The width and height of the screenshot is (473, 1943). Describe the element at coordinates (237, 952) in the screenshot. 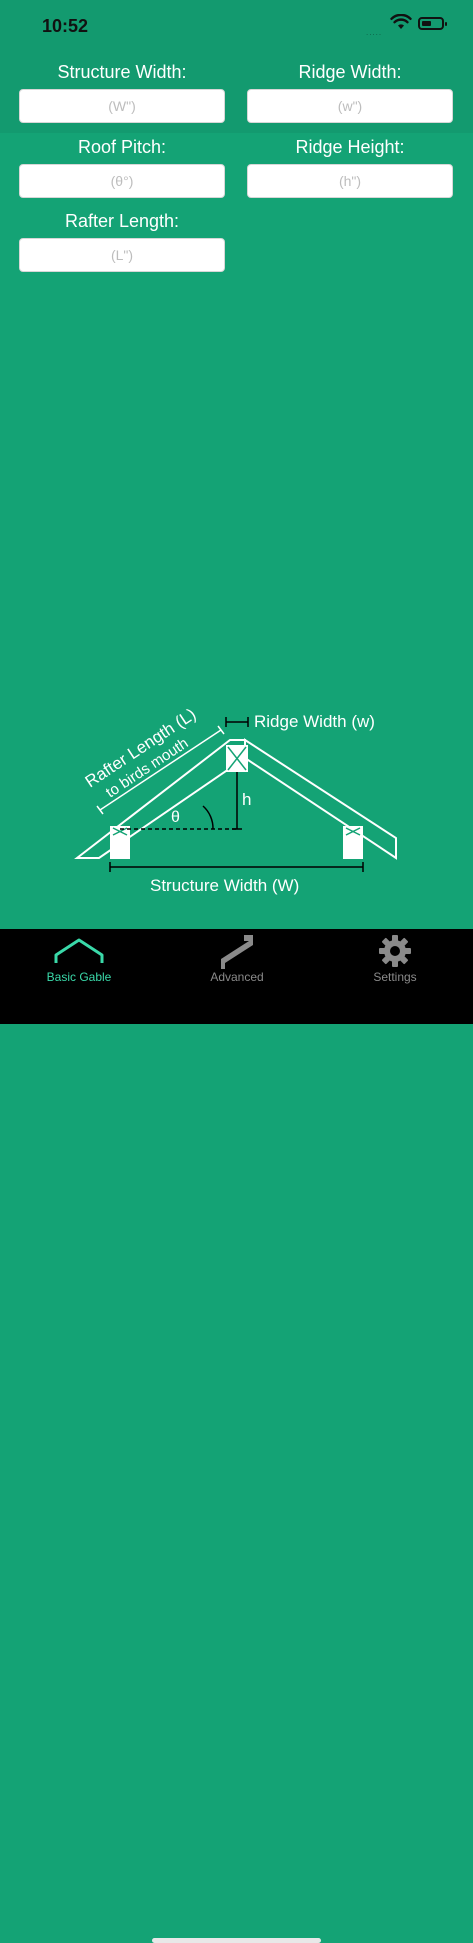

I see `rafter-icon` at that location.